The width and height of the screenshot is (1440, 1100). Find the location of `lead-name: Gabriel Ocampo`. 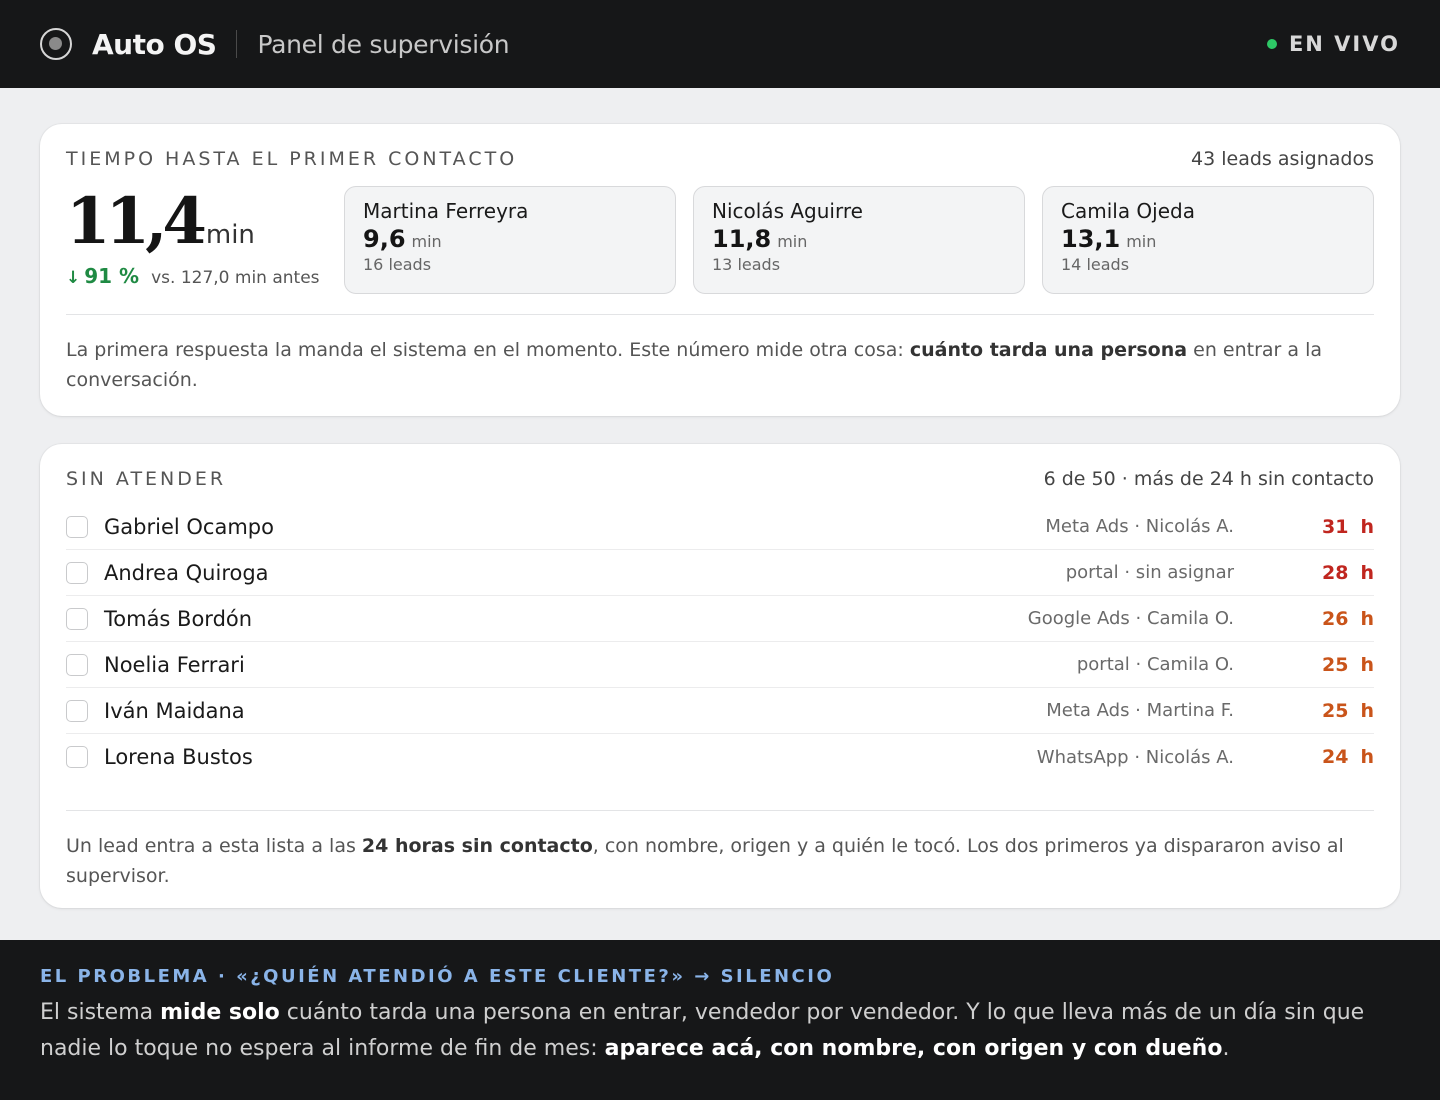

lead-name: Gabriel Ocampo is located at coordinates (189, 526).